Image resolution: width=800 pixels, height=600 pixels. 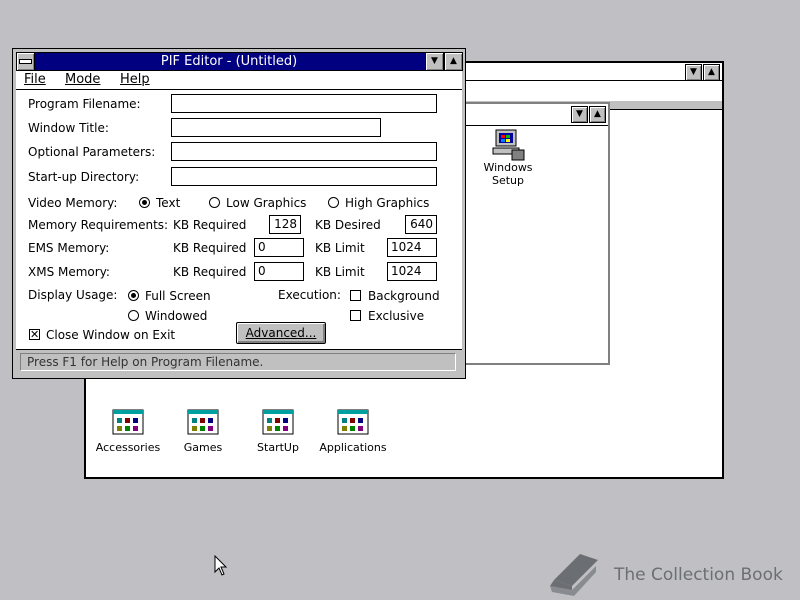 I want to click on status-text: Press F1 for Help on Program Filename., so click(x=145, y=362).